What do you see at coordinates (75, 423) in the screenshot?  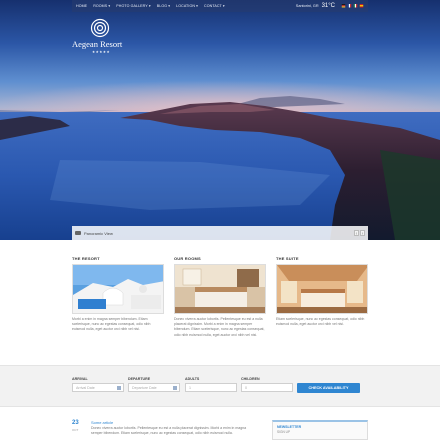 I see `article-day: 23` at bounding box center [75, 423].